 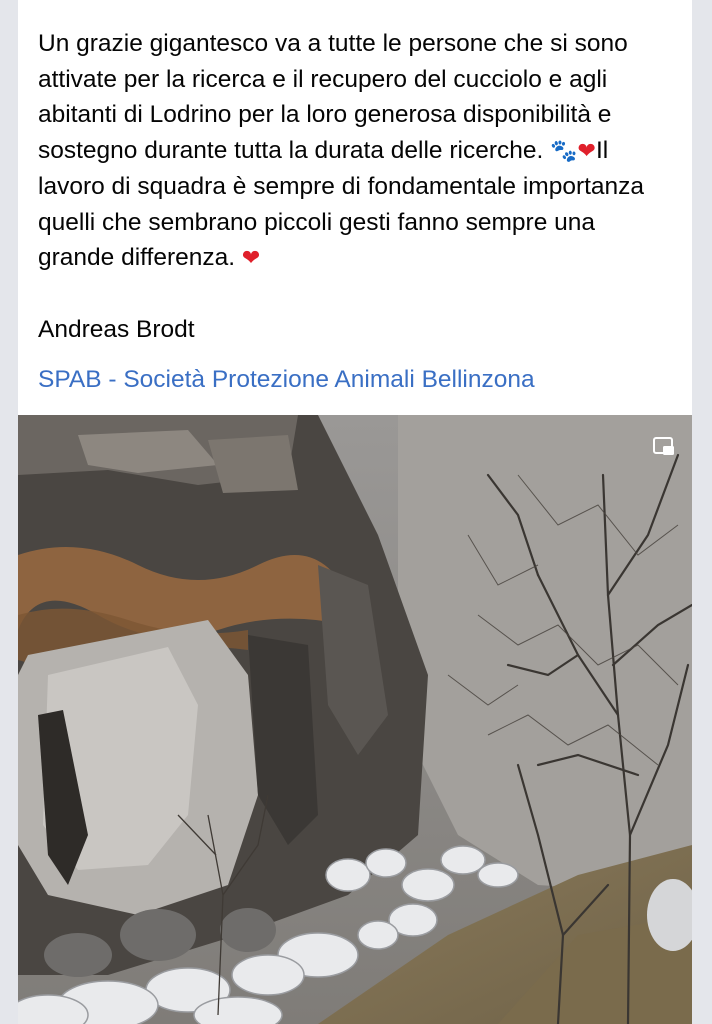 What do you see at coordinates (564, 151) in the screenshot?
I see `paw-prints-icon: 🐾` at bounding box center [564, 151].